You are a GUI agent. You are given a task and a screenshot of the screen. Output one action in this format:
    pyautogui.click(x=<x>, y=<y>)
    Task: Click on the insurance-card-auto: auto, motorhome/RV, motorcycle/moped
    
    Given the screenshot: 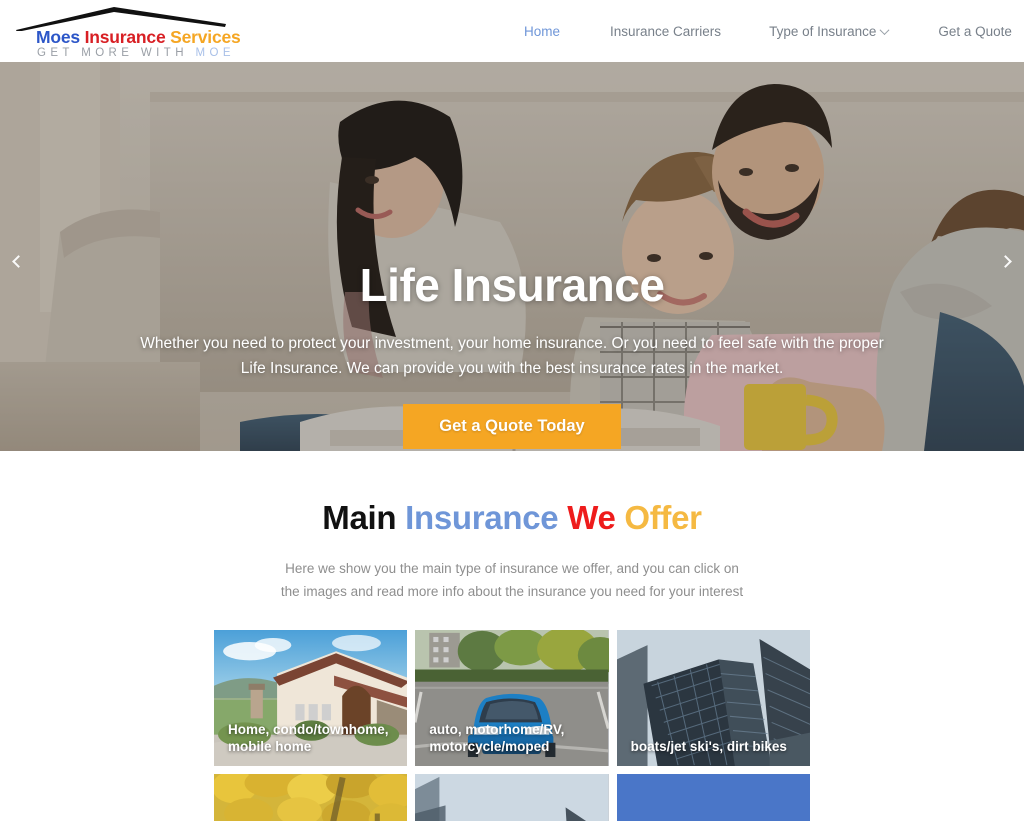 What is the action you would take?
    pyautogui.click(x=512, y=698)
    